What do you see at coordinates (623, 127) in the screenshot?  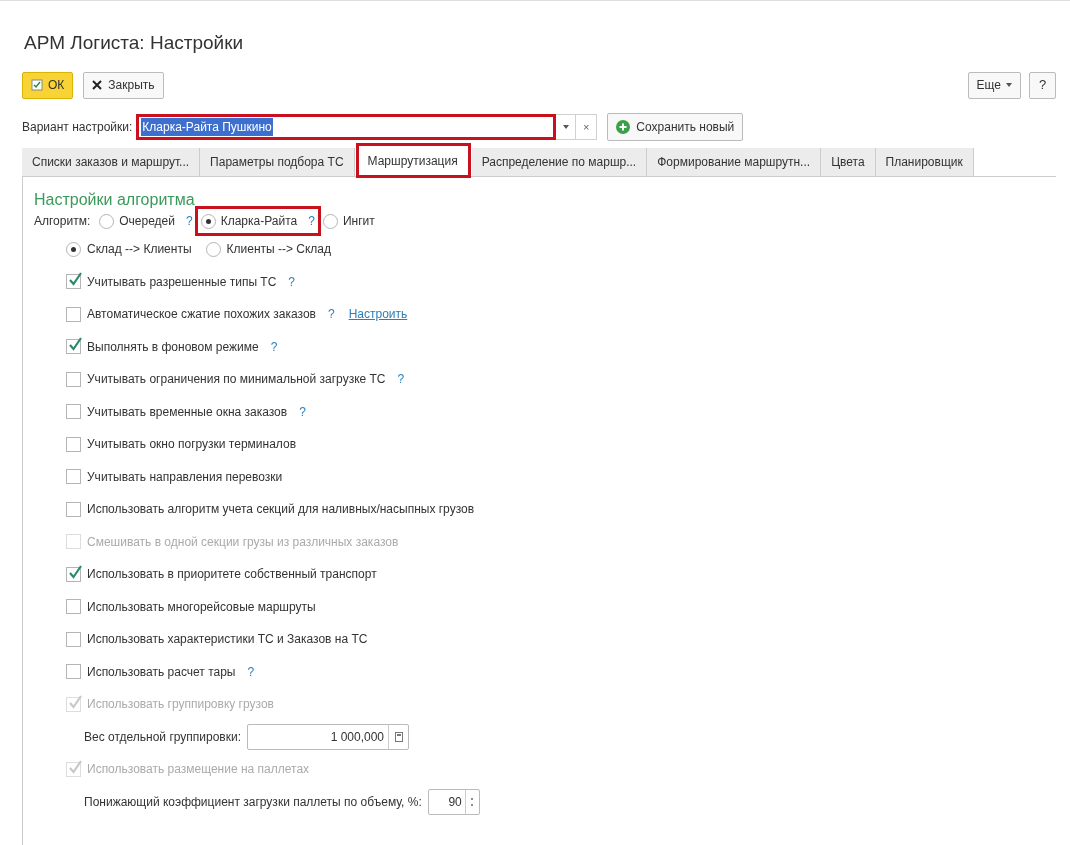 I see `plus-circle-icon` at bounding box center [623, 127].